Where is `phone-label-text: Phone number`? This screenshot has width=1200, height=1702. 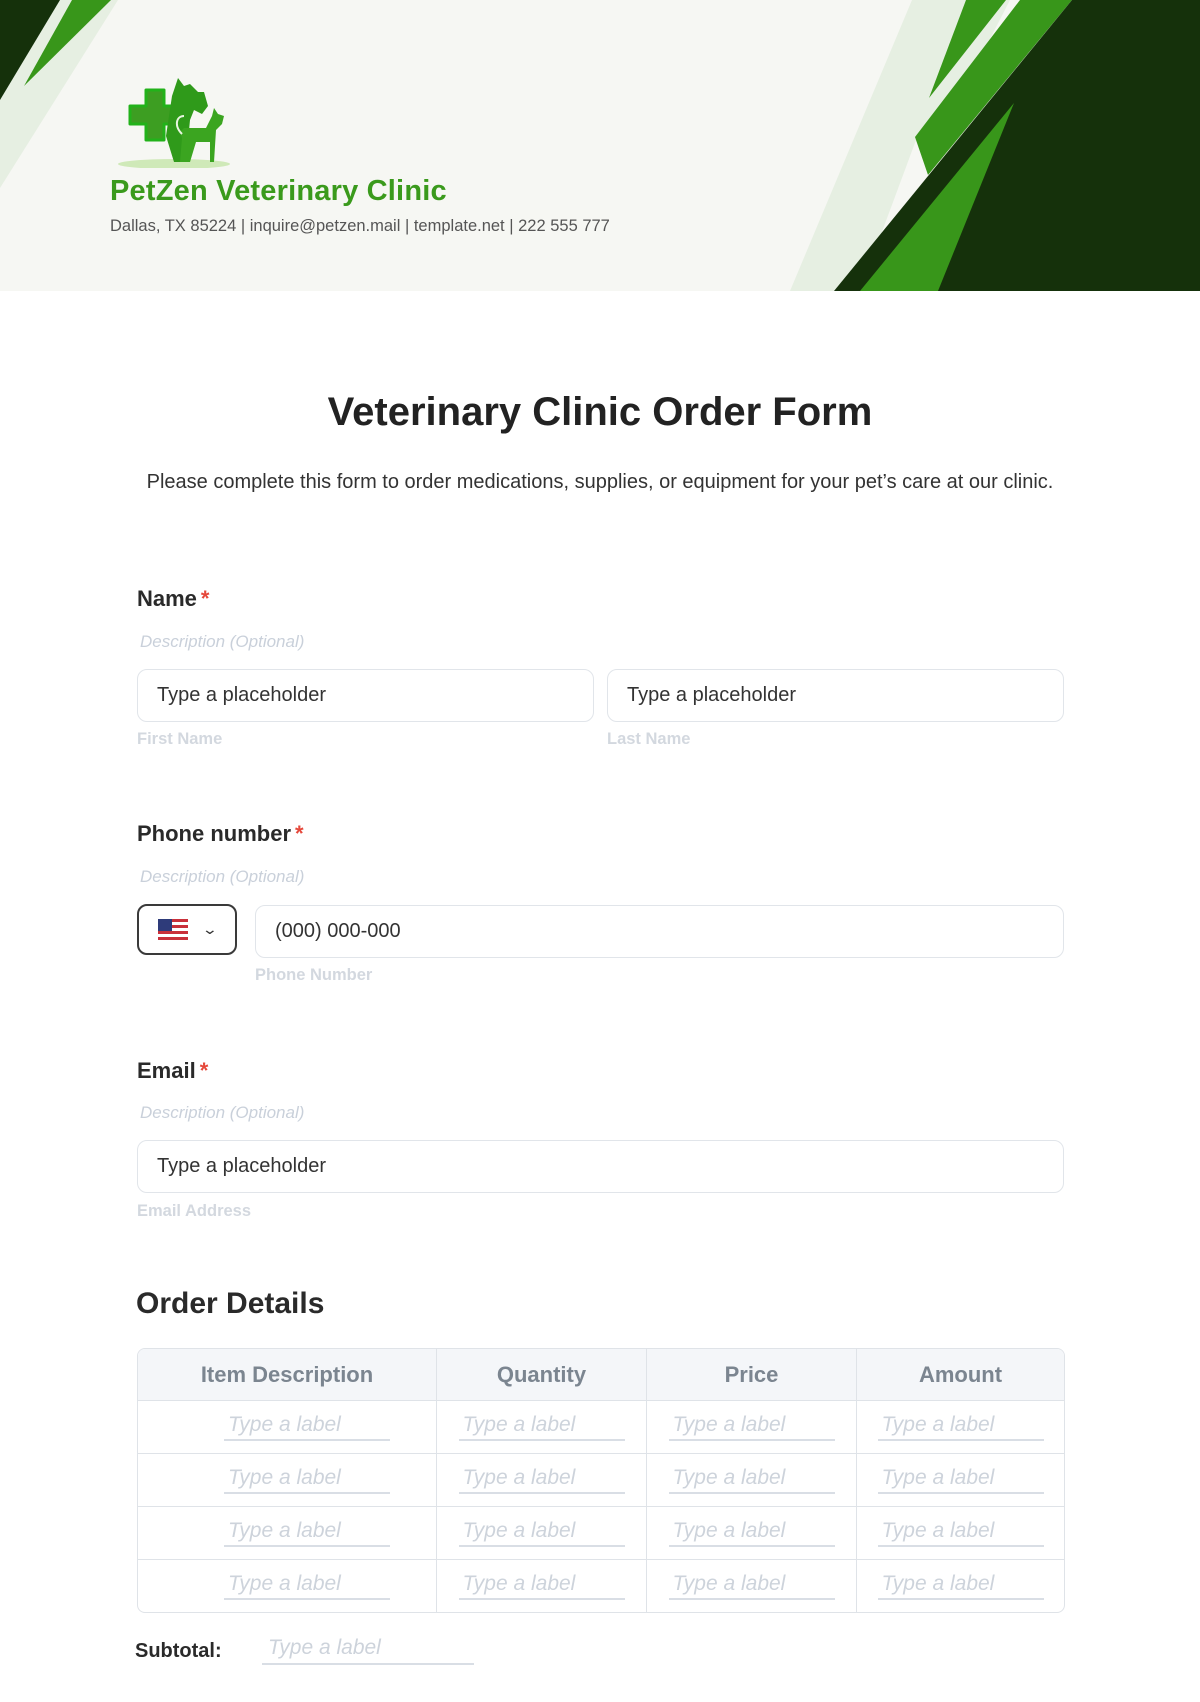
phone-label-text: Phone number is located at coordinates (214, 833).